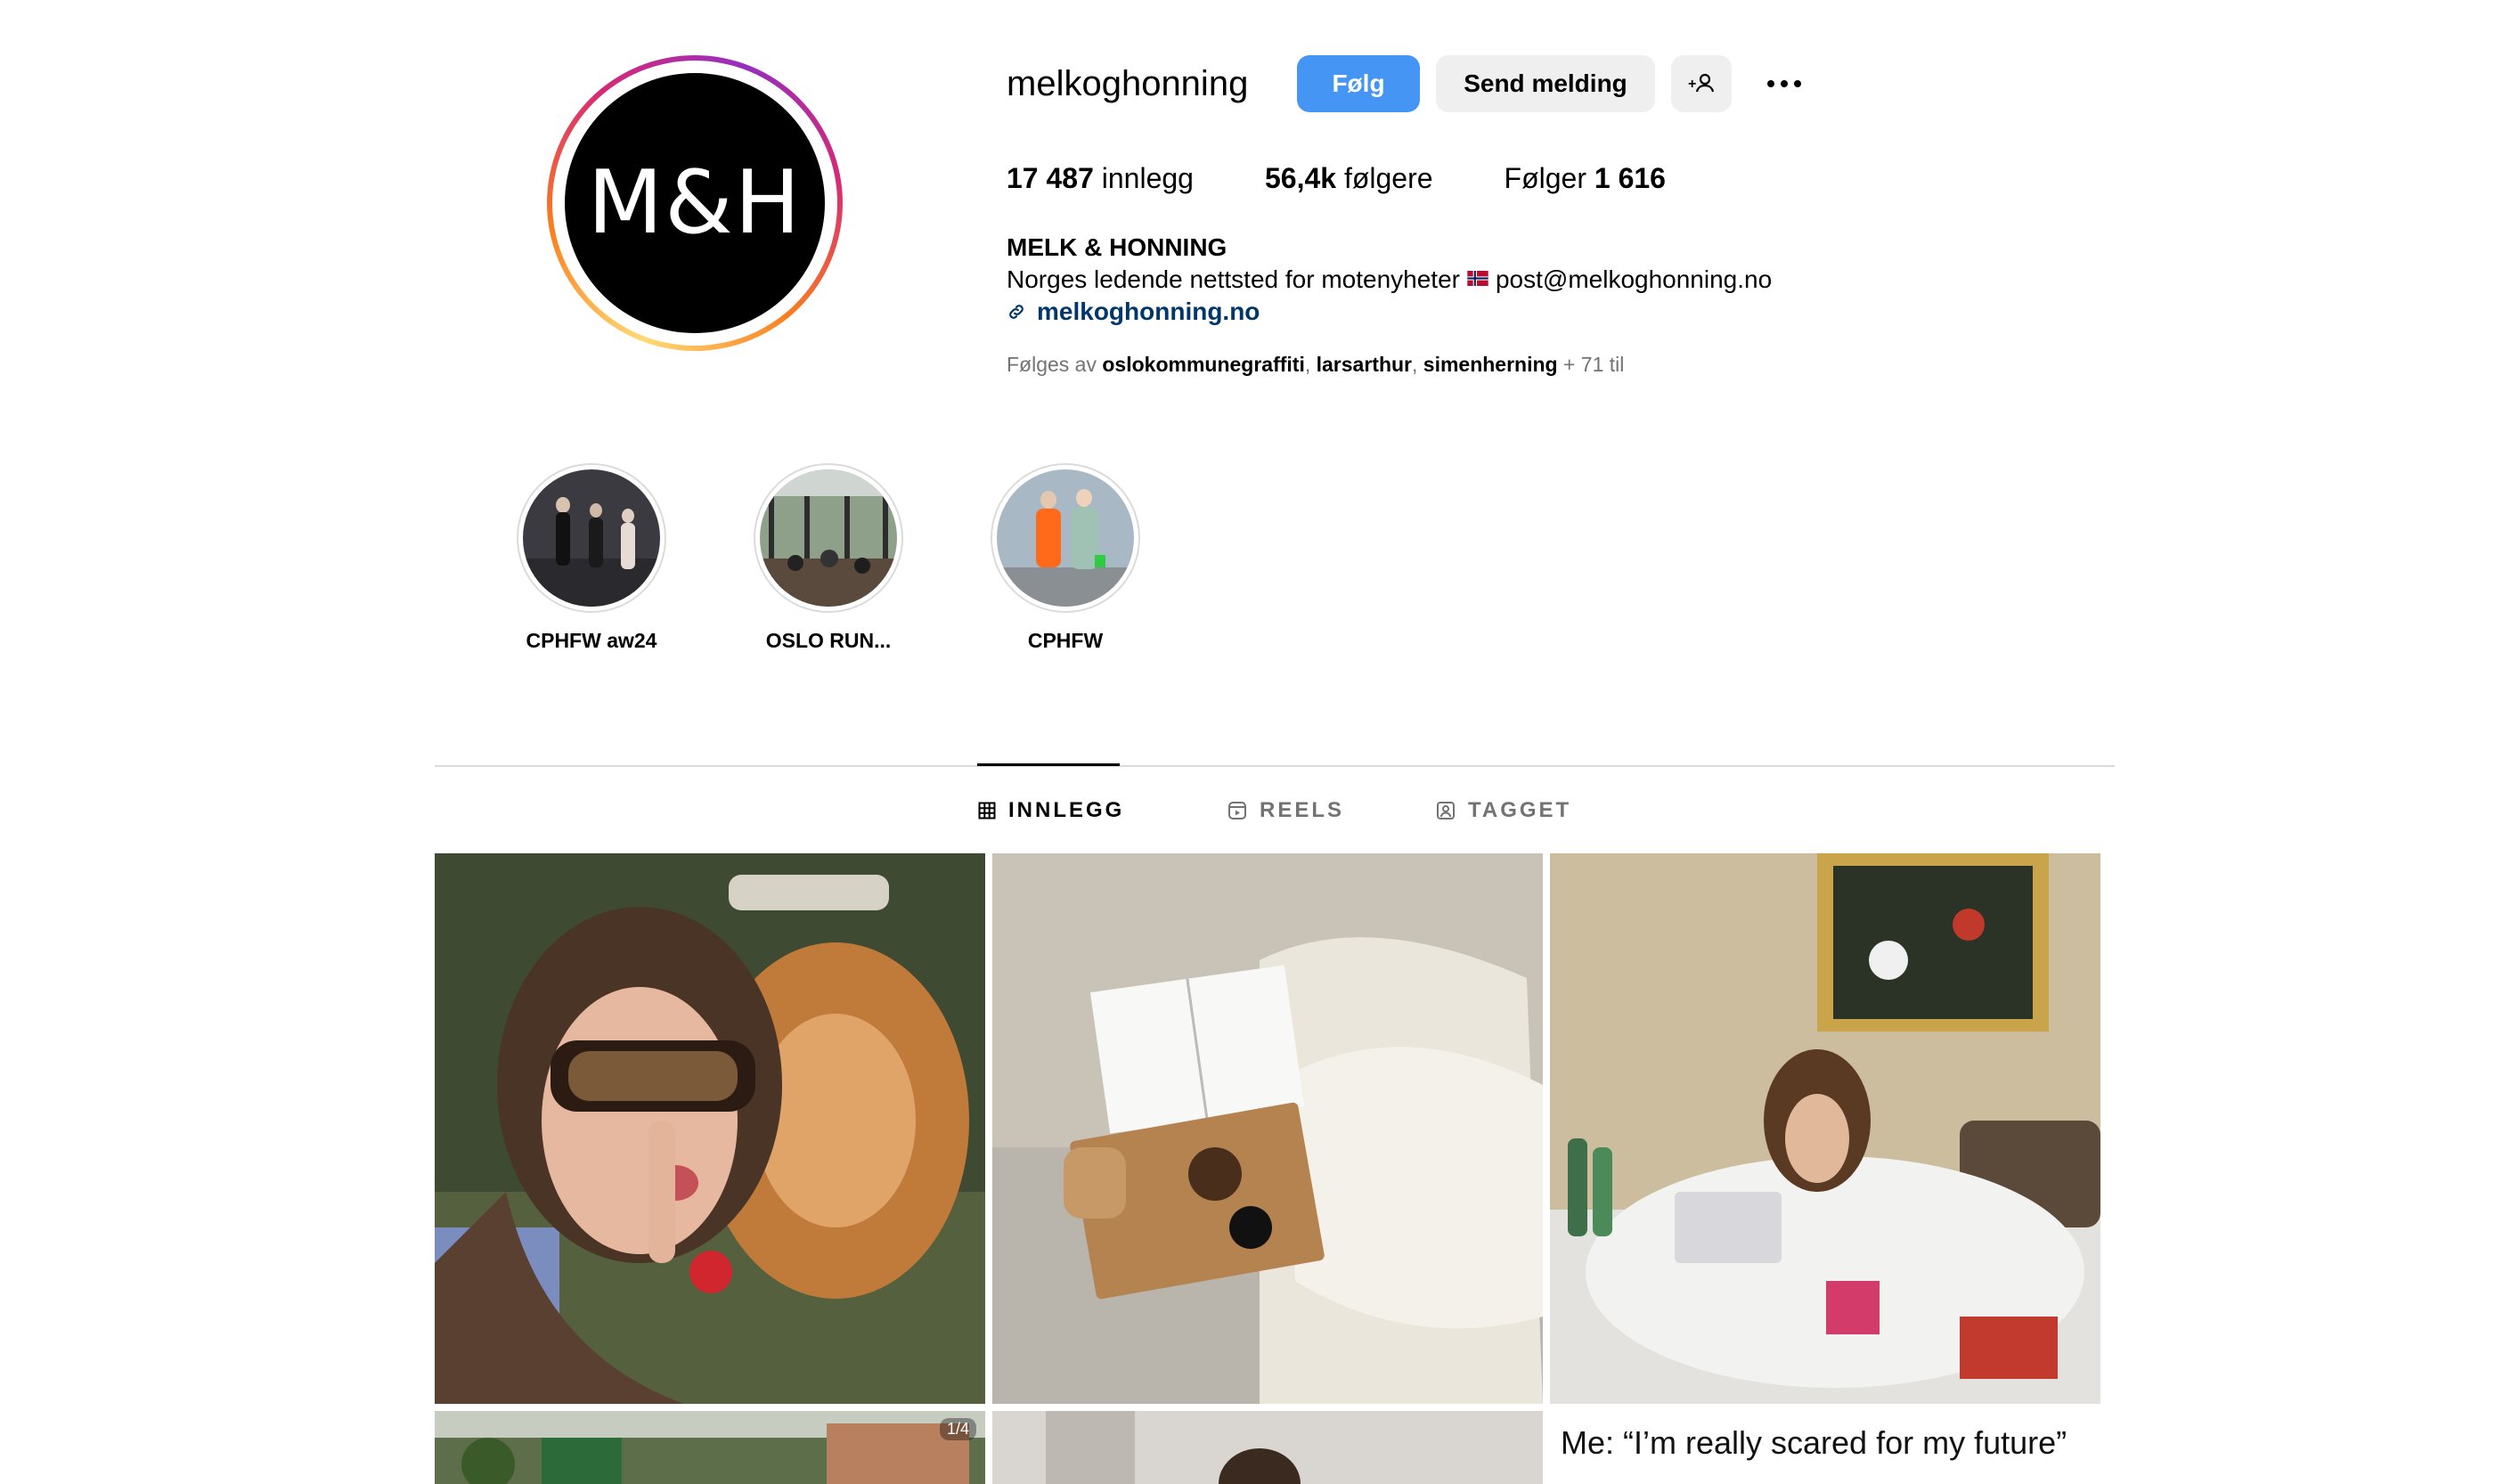 Image resolution: width=2520 pixels, height=1484 pixels. What do you see at coordinates (1634, 279) in the screenshot?
I see `bio-email: post@melkoghonning.no` at bounding box center [1634, 279].